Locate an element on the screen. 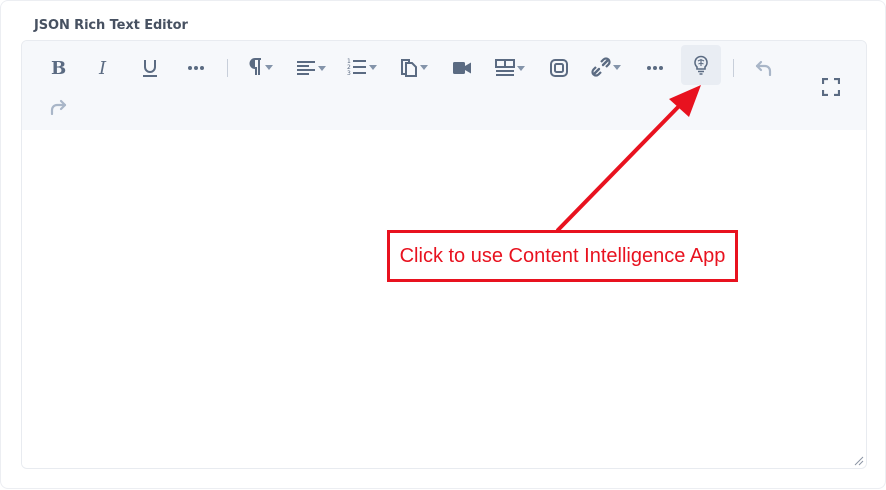 This screenshot has height=490, width=886. callout-text: Click to use Content Intelligence App is located at coordinates (562, 255).